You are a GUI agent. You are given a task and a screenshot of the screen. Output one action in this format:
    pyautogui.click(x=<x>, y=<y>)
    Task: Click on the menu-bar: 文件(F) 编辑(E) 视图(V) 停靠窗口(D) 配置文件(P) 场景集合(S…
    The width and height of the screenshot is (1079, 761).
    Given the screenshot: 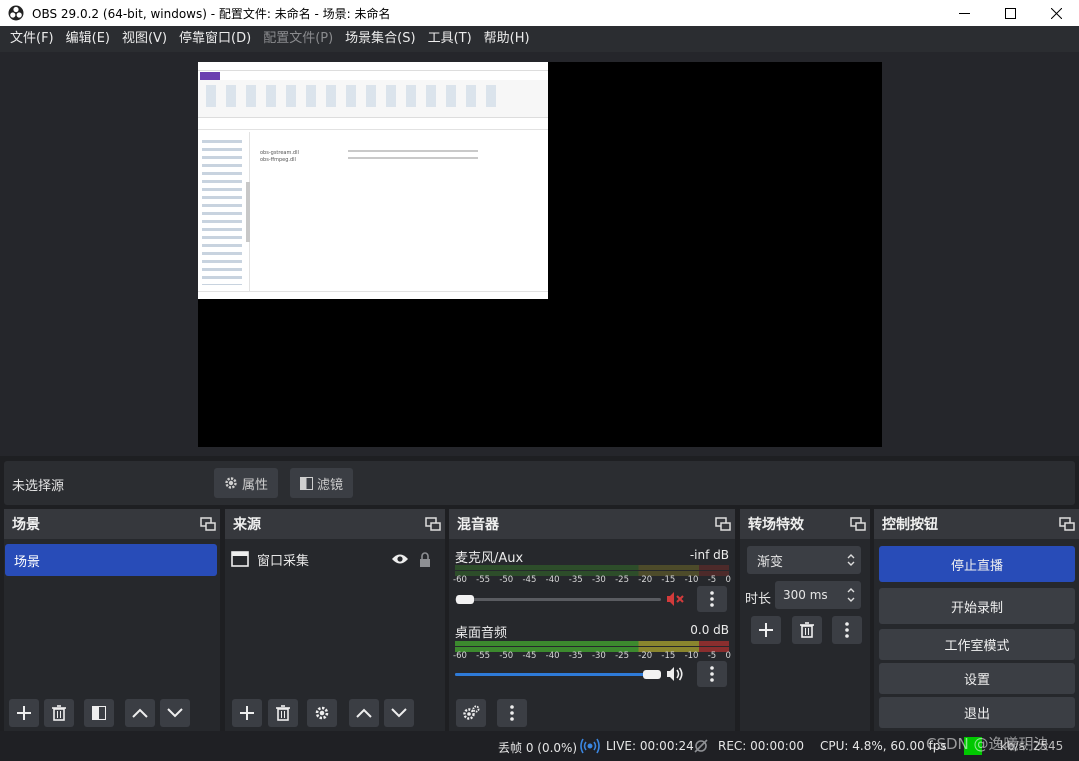 What is the action you would take?
    pyautogui.click(x=539, y=39)
    